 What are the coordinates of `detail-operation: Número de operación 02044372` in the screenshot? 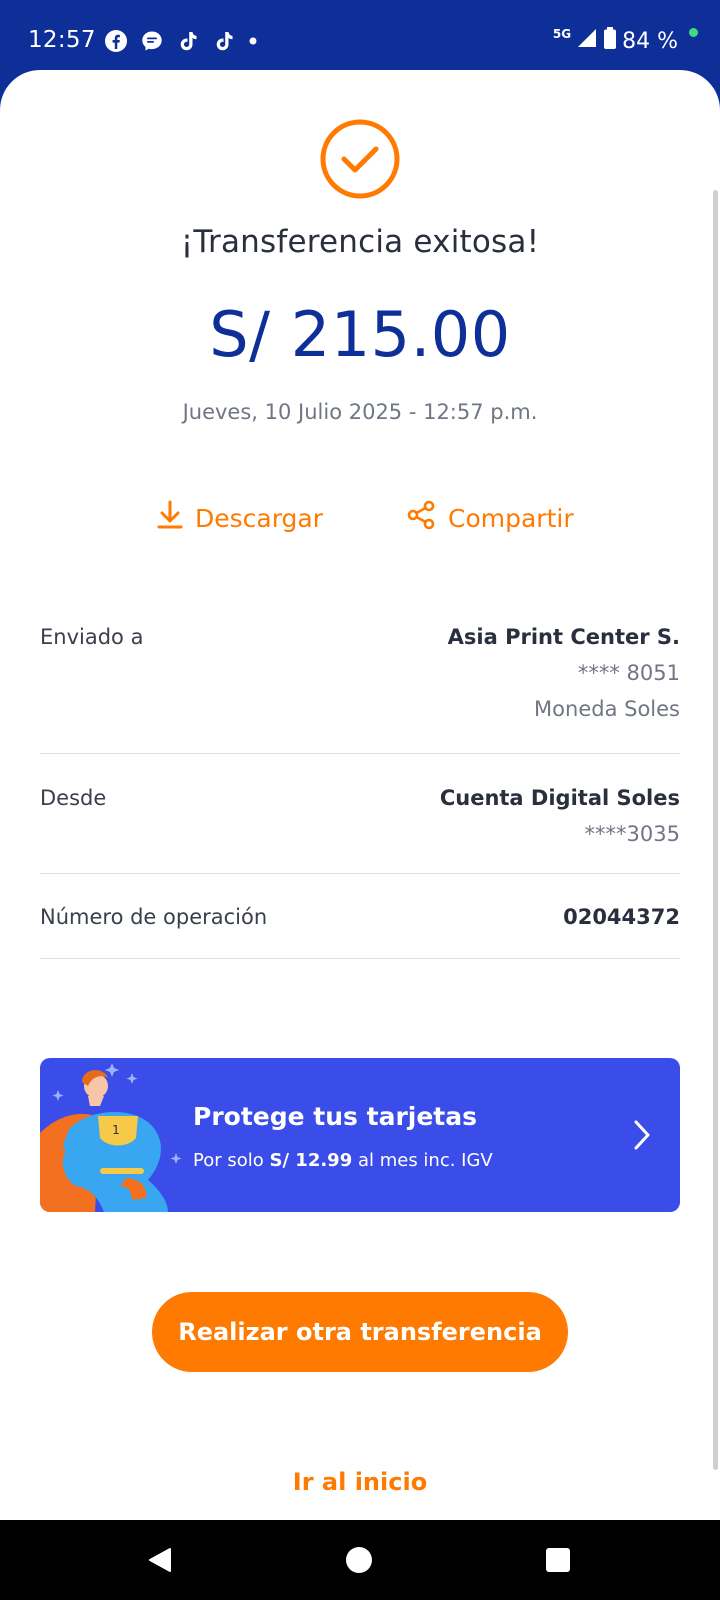 It's located at (360, 925).